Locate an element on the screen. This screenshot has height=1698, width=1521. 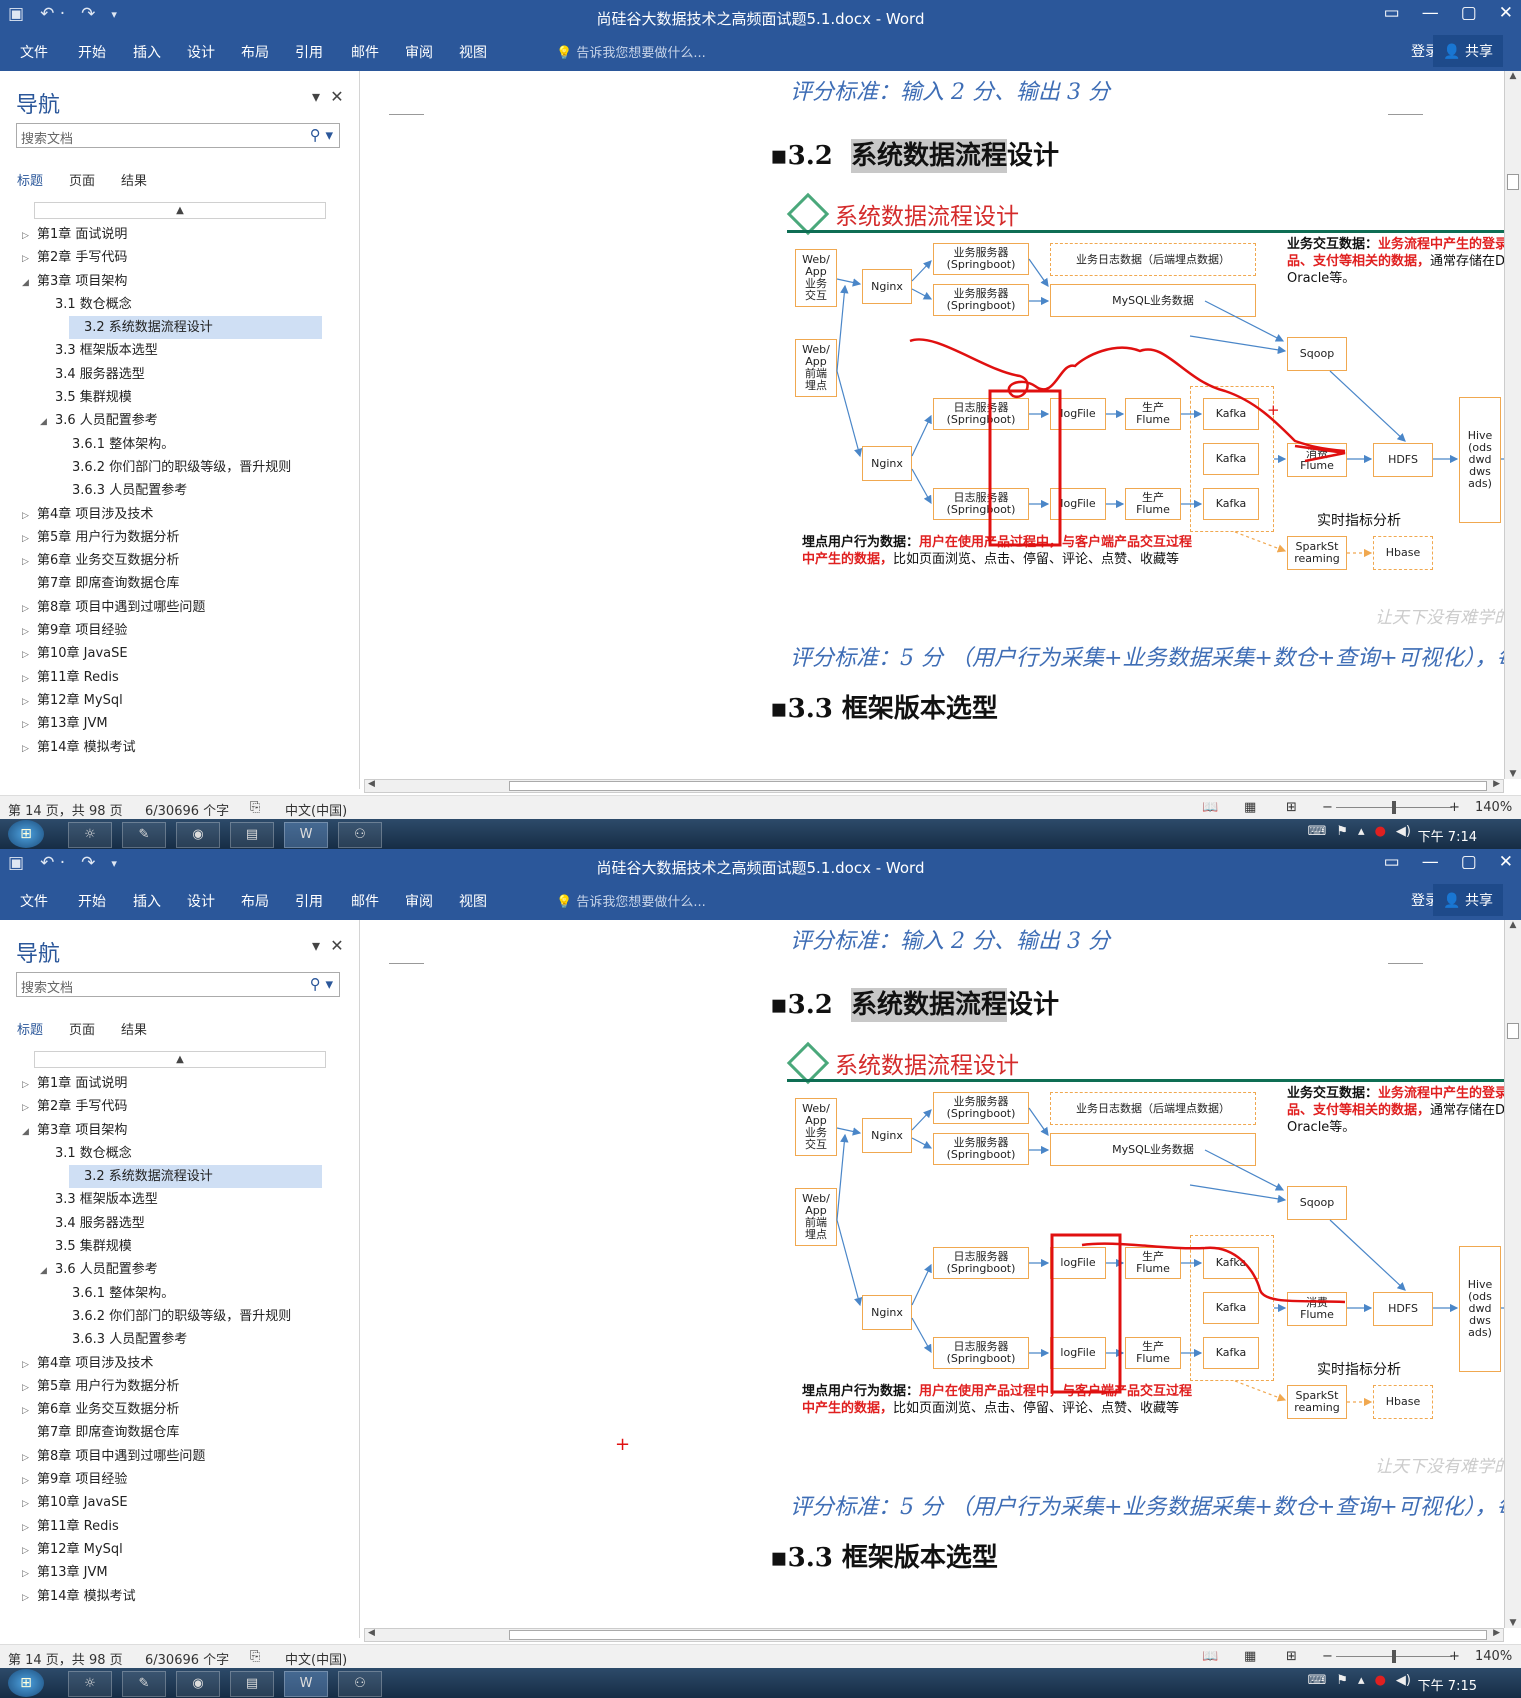
tab-results: 结果 is located at coordinates (134, 1030).